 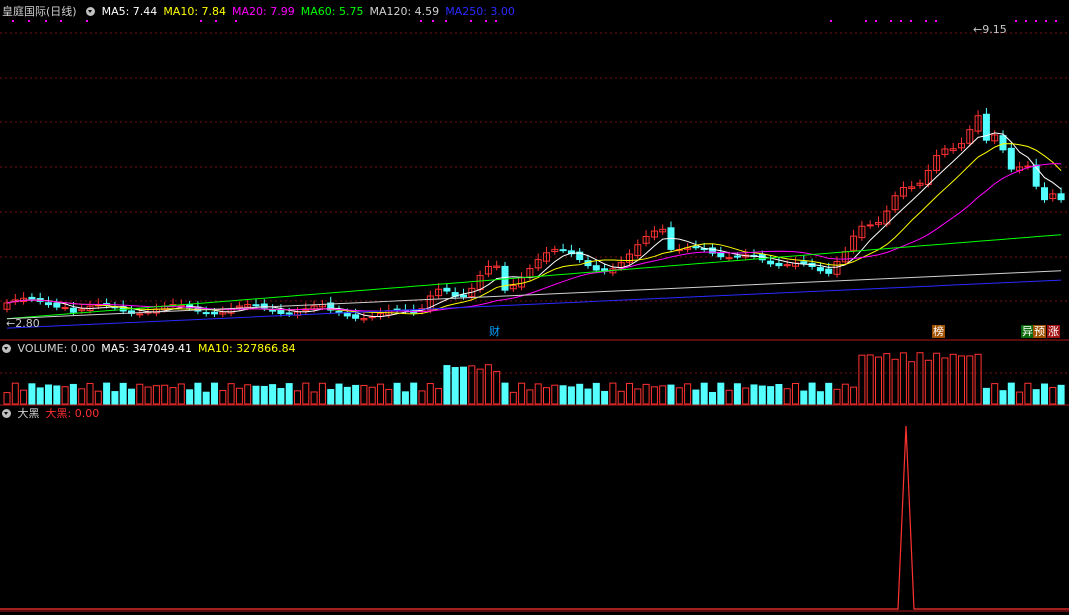 I want to click on ma_legend-item: MA120: 4.59, so click(x=404, y=11).